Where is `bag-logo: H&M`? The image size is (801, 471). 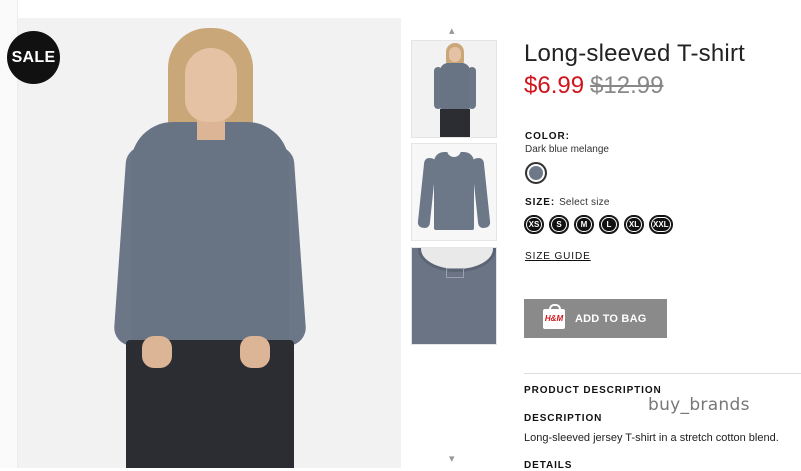 bag-logo: H&M is located at coordinates (554, 318).